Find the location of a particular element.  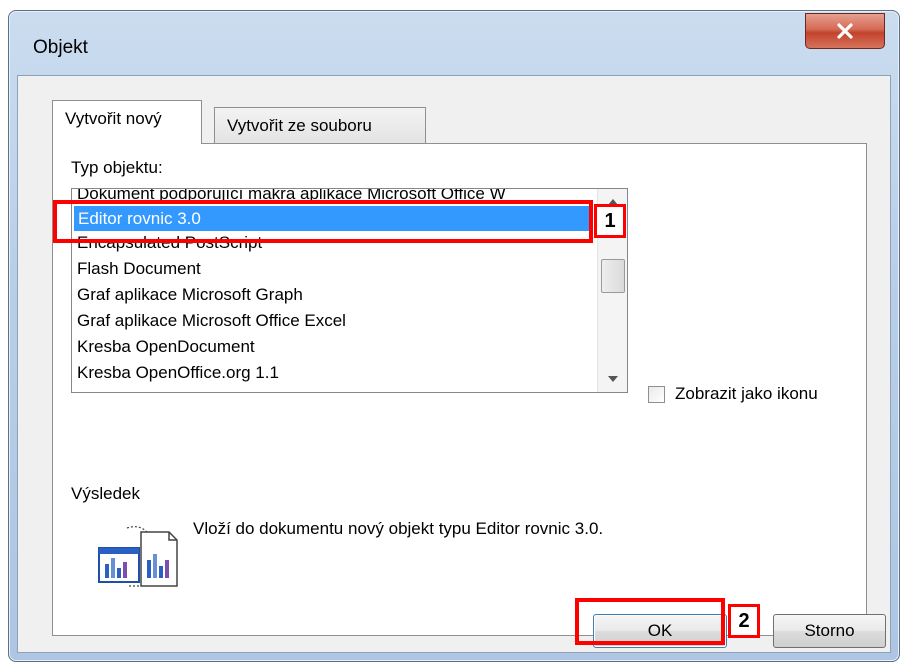

list-item: Graf aplikace Microsoft Office Excel is located at coordinates (211, 320).